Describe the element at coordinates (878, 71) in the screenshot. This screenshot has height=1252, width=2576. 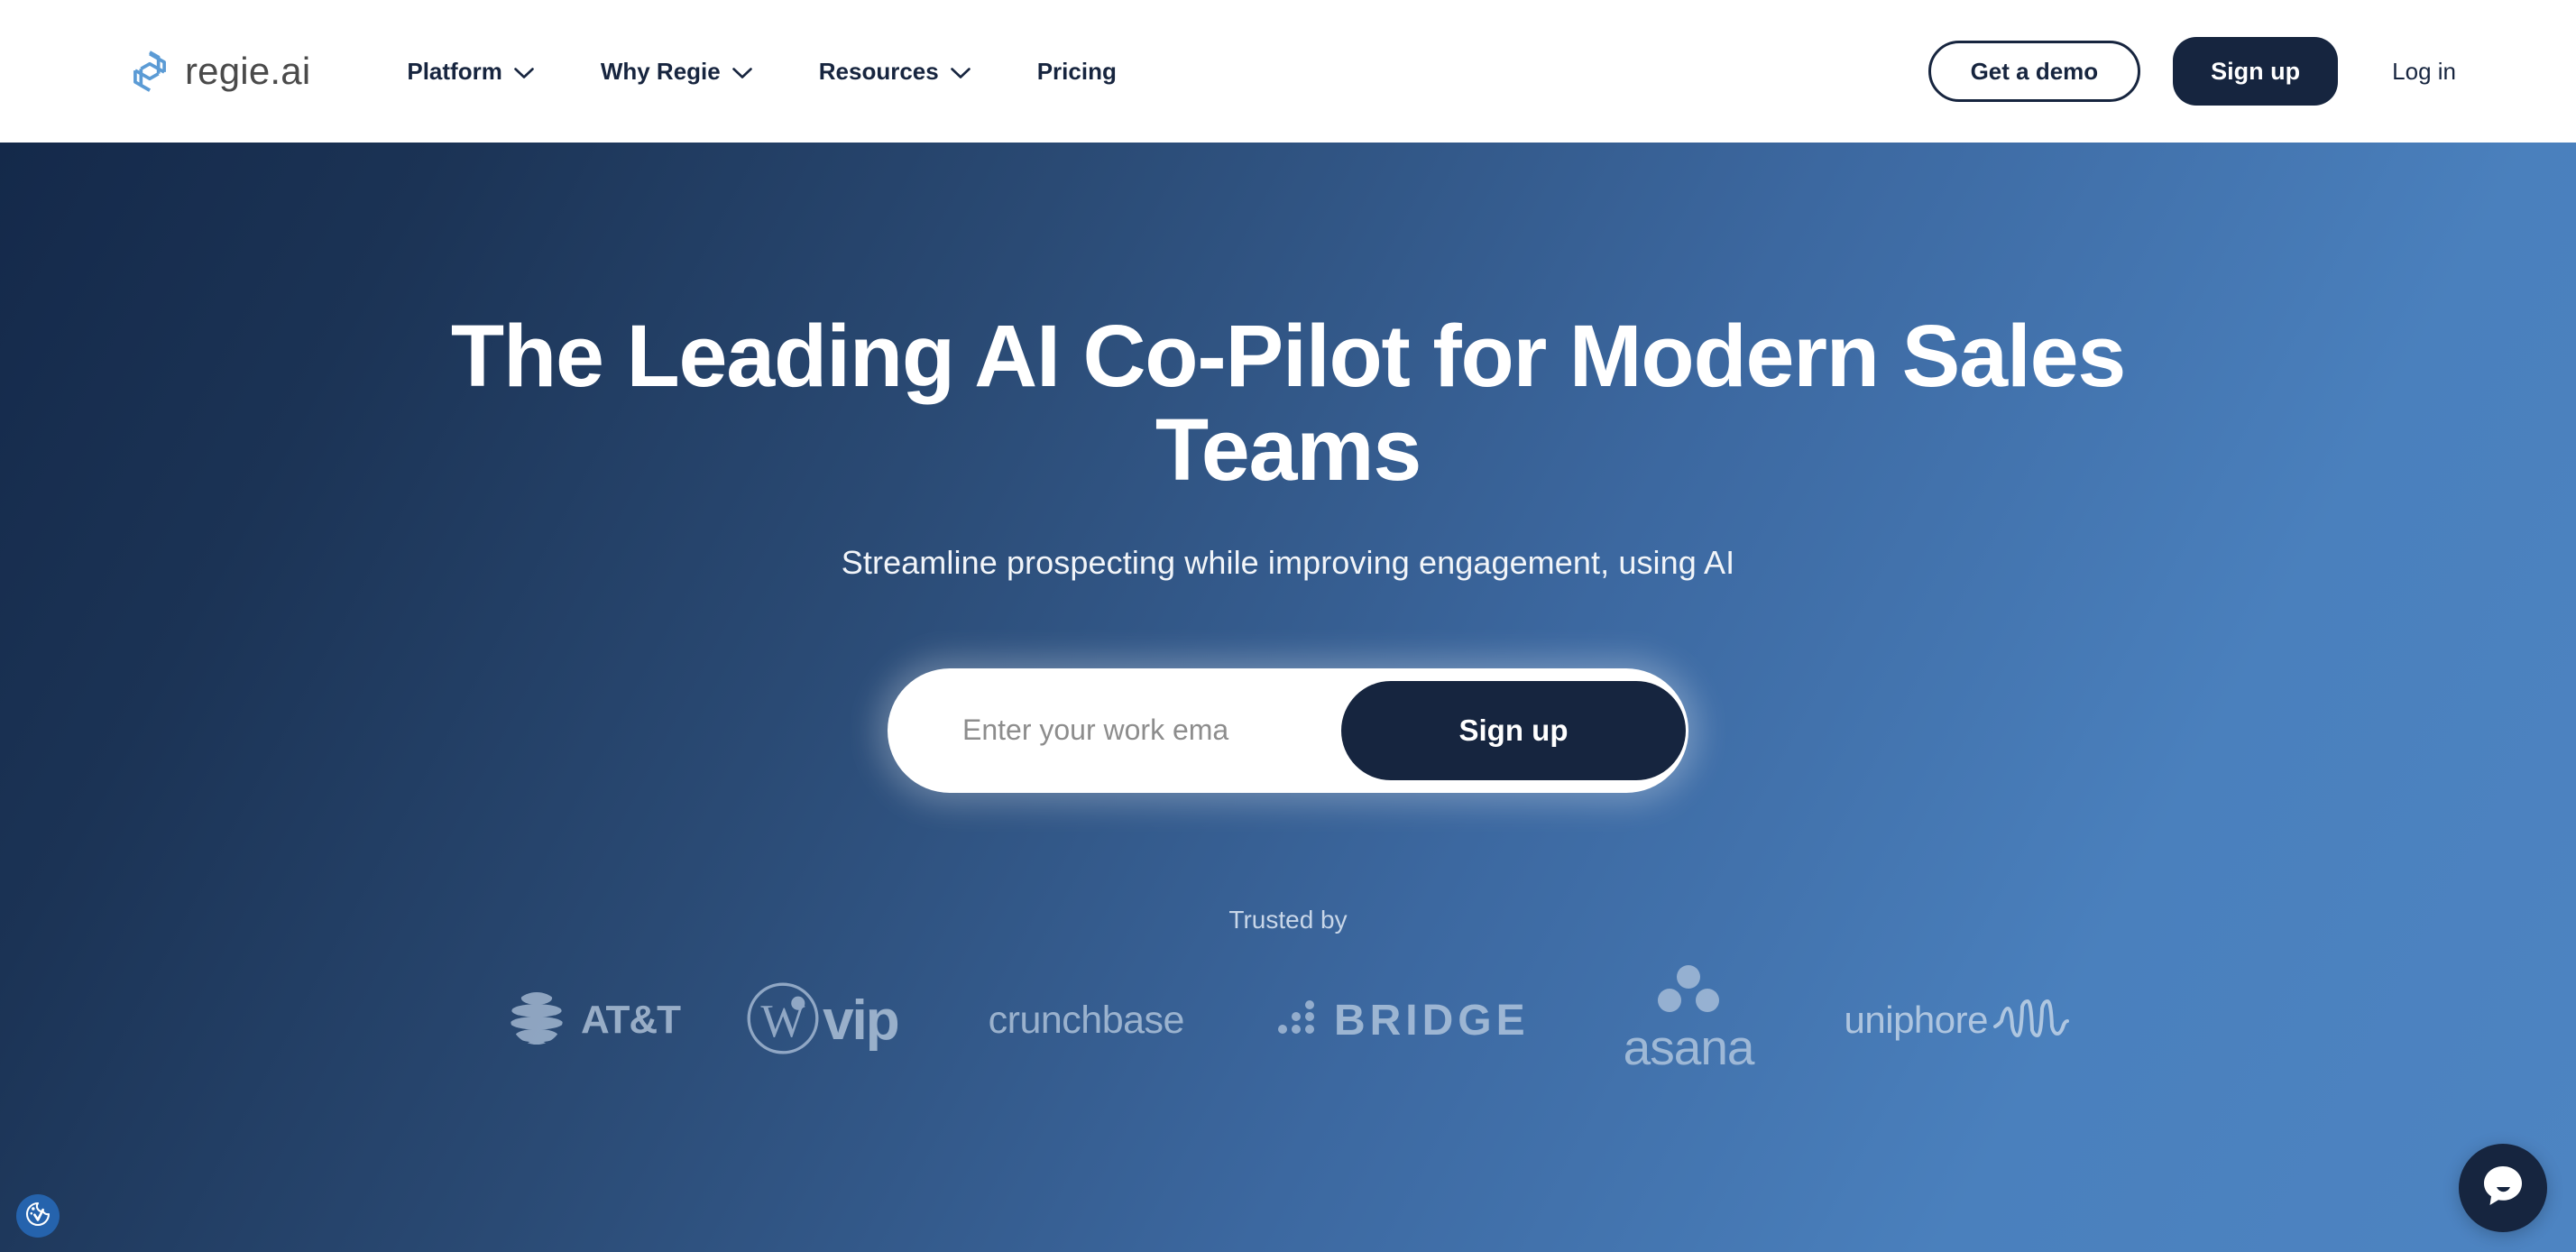
I see `nav-item-label: Resources` at that location.